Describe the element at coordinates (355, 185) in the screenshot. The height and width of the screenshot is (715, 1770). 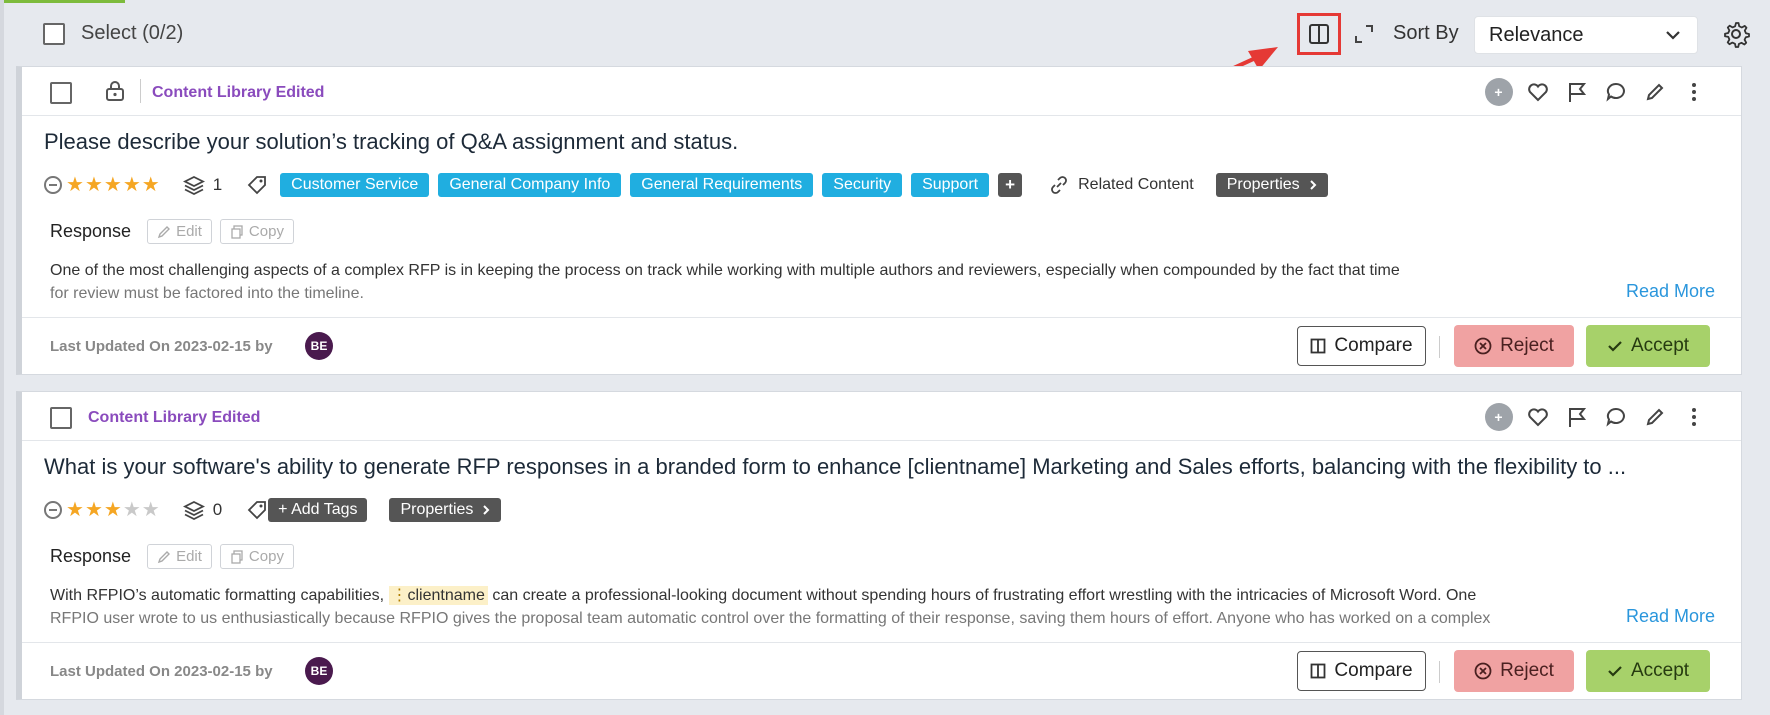
I see `tag-chip: Customer Service` at that location.